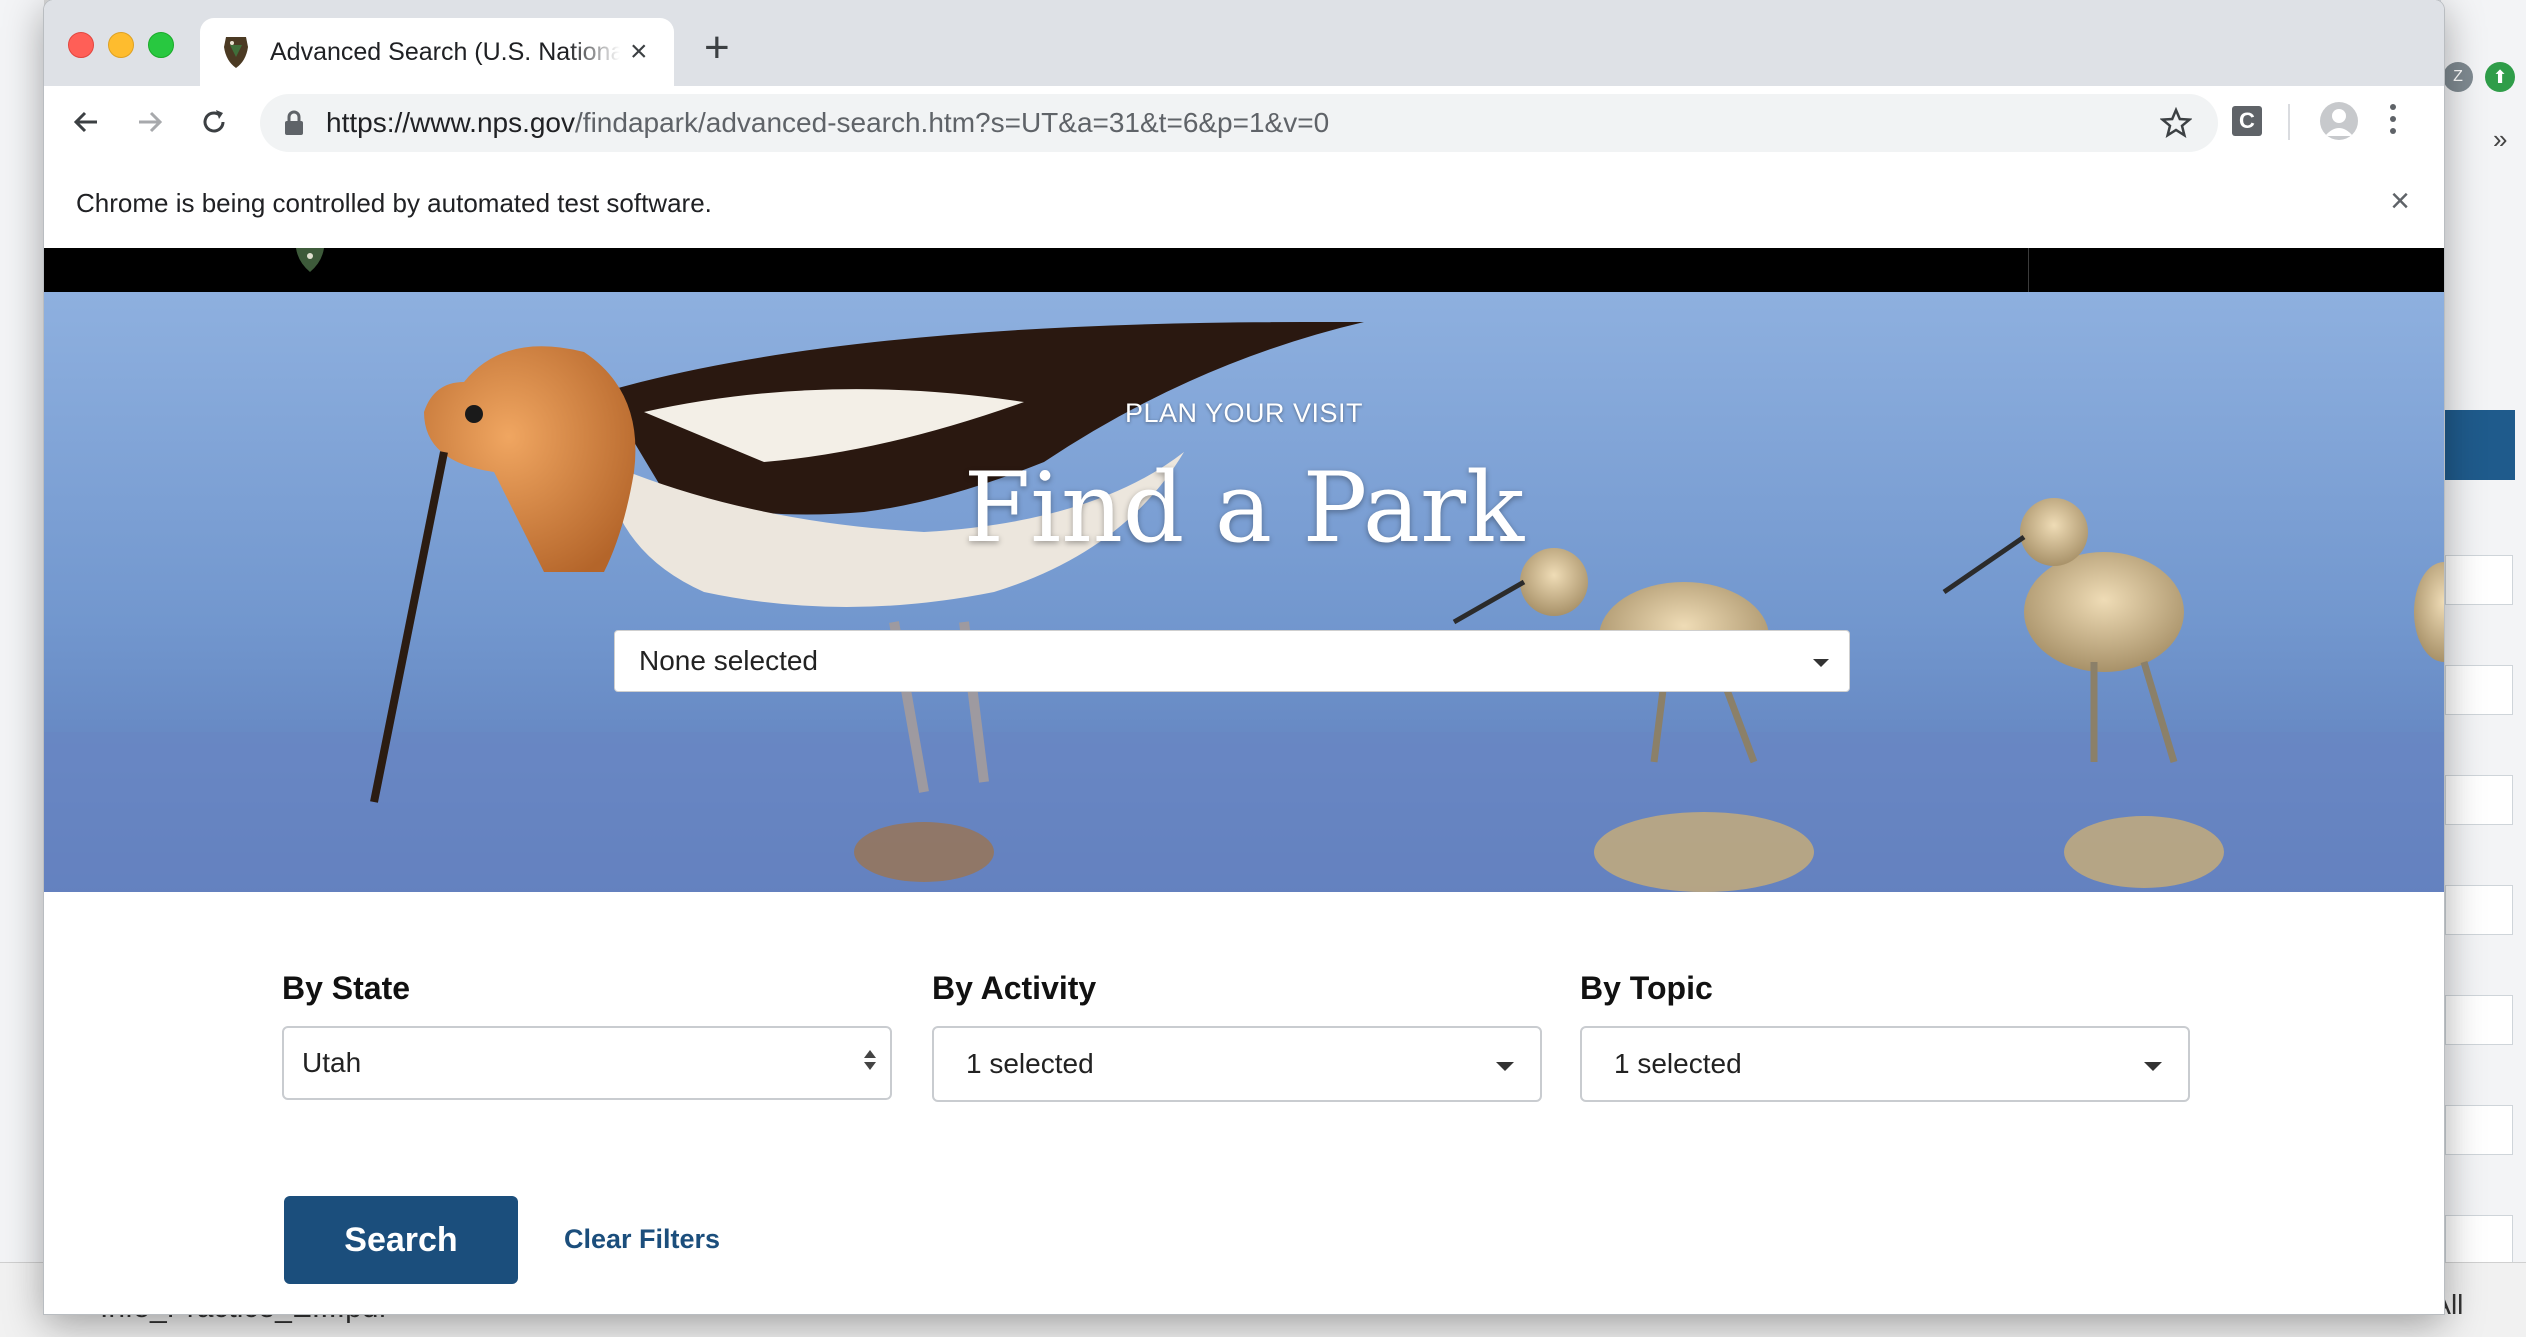 This screenshot has width=2526, height=1337. Describe the element at coordinates (1646, 988) in the screenshot. I see `topic-filter-label: By Topic` at that location.